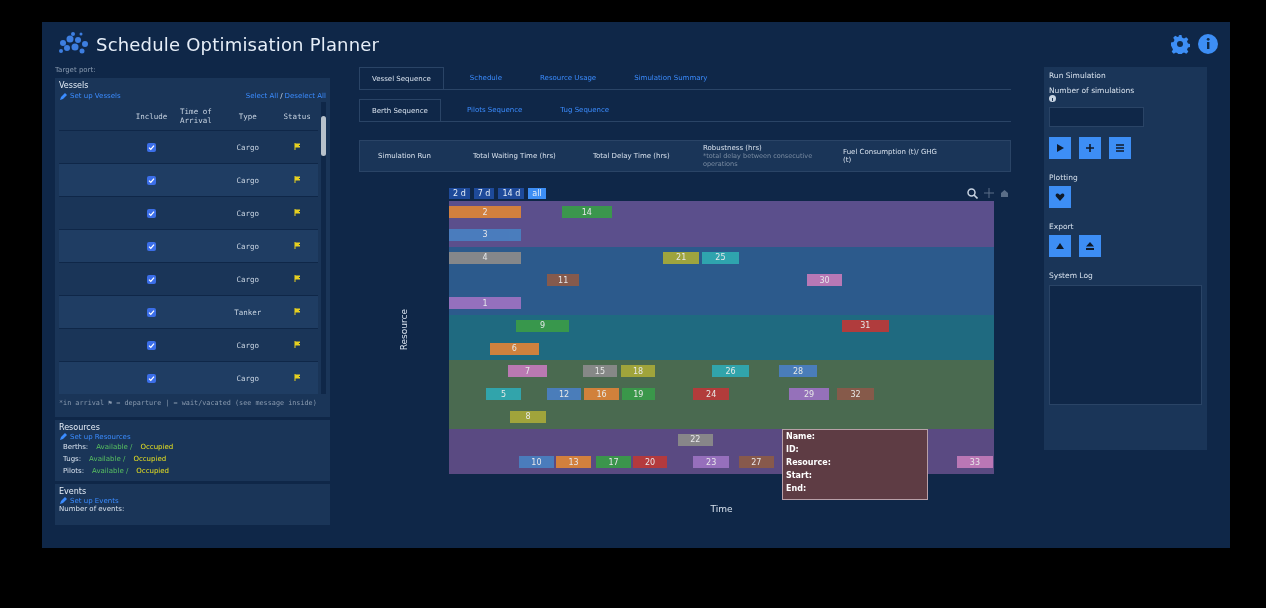  What do you see at coordinates (404, 330) in the screenshot?
I see `axis-label: Resource` at bounding box center [404, 330].